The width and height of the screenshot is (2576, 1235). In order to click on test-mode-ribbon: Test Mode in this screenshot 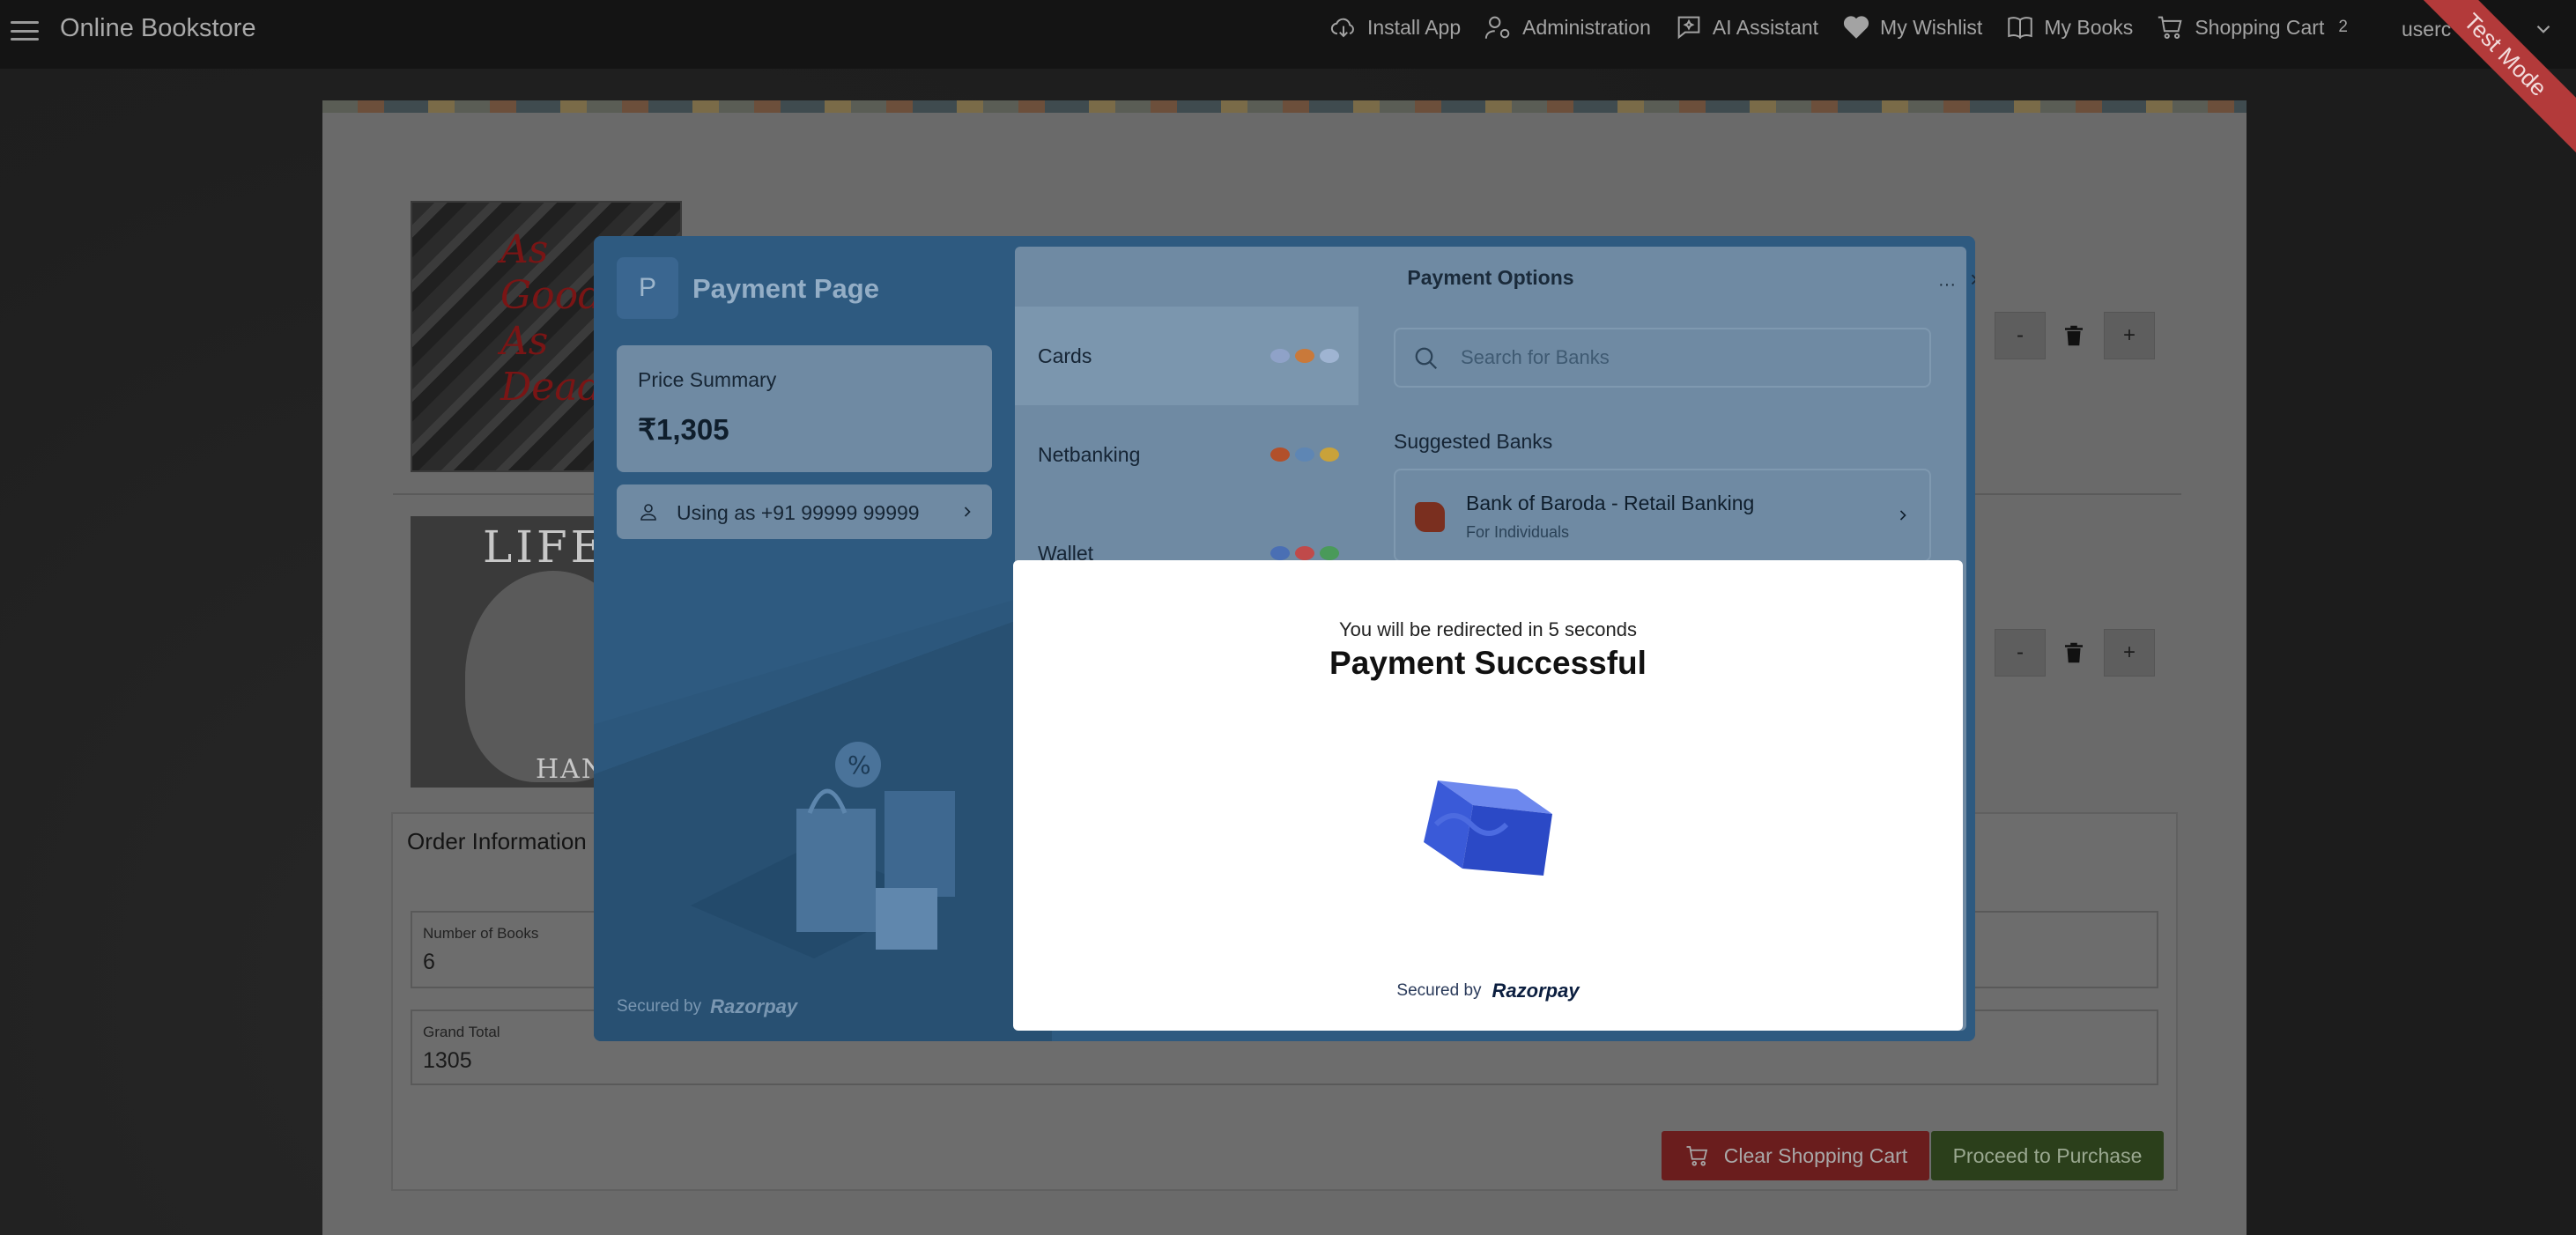, I will do `click(2488, 79)`.